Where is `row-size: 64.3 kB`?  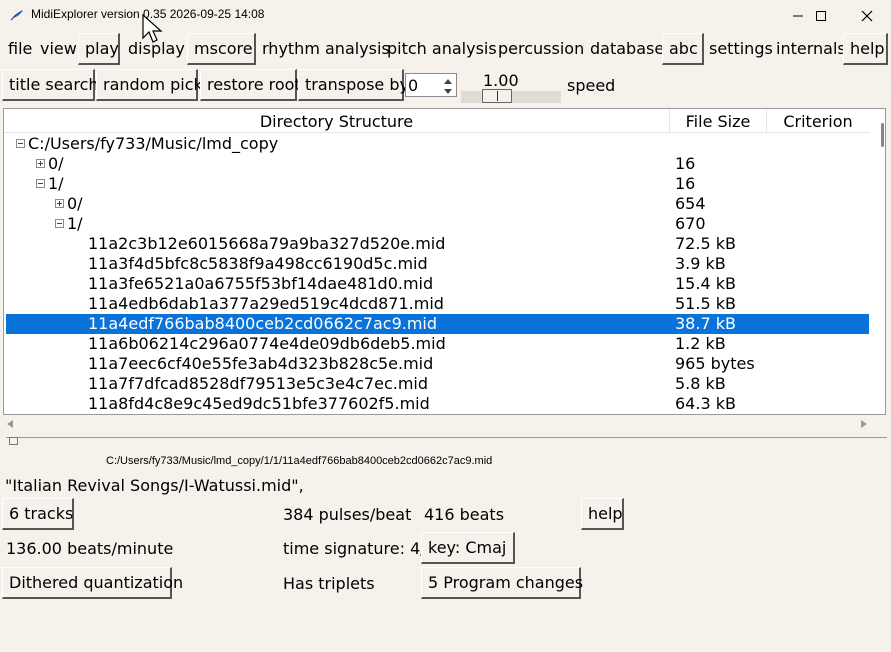
row-size: 64.3 kB is located at coordinates (705, 403).